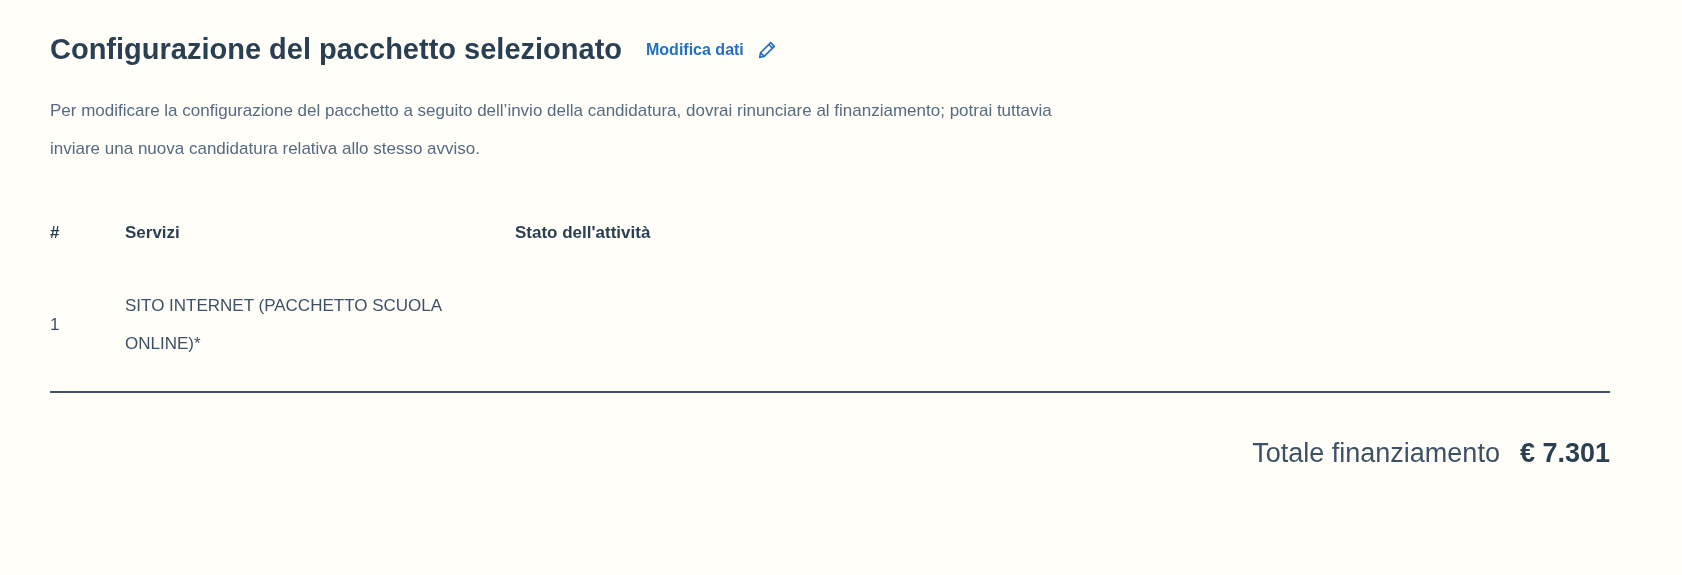 The width and height of the screenshot is (1682, 575). I want to click on edit-data-link: Modifica dati, so click(712, 49).